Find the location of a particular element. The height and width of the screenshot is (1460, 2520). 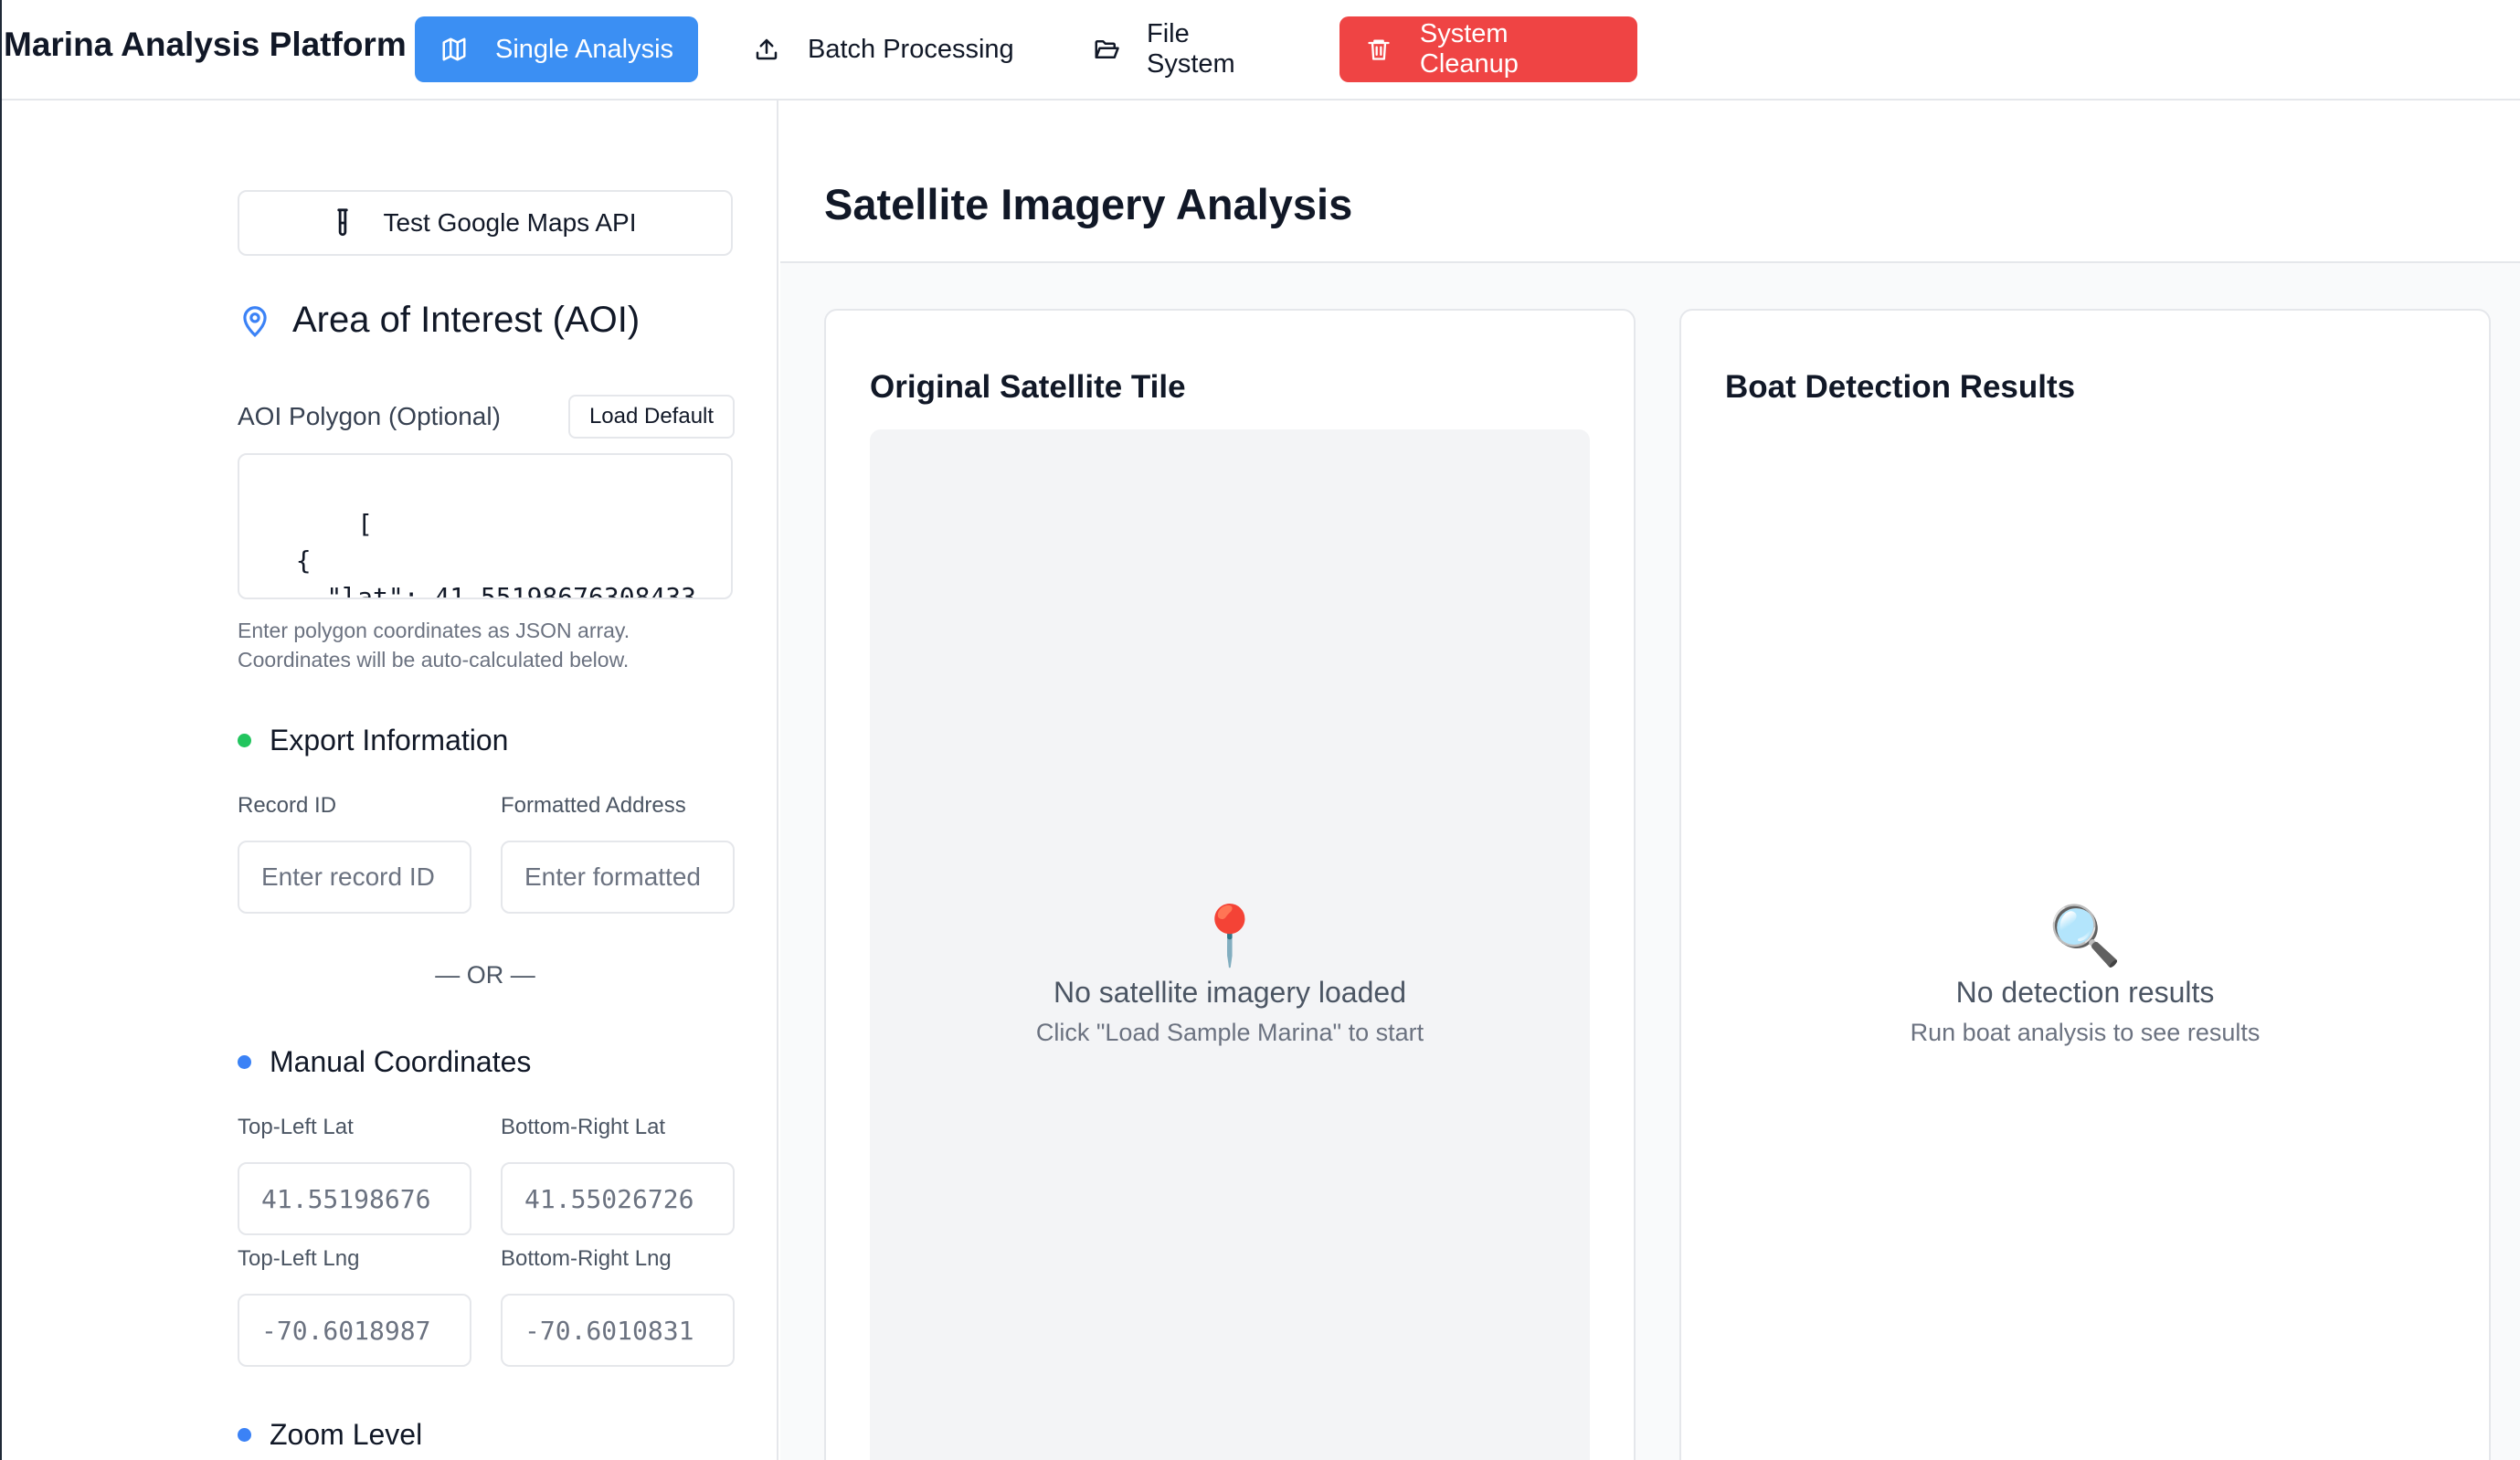

empty-subtitle: Run boat analysis to see results is located at coordinates (2085, 1032).